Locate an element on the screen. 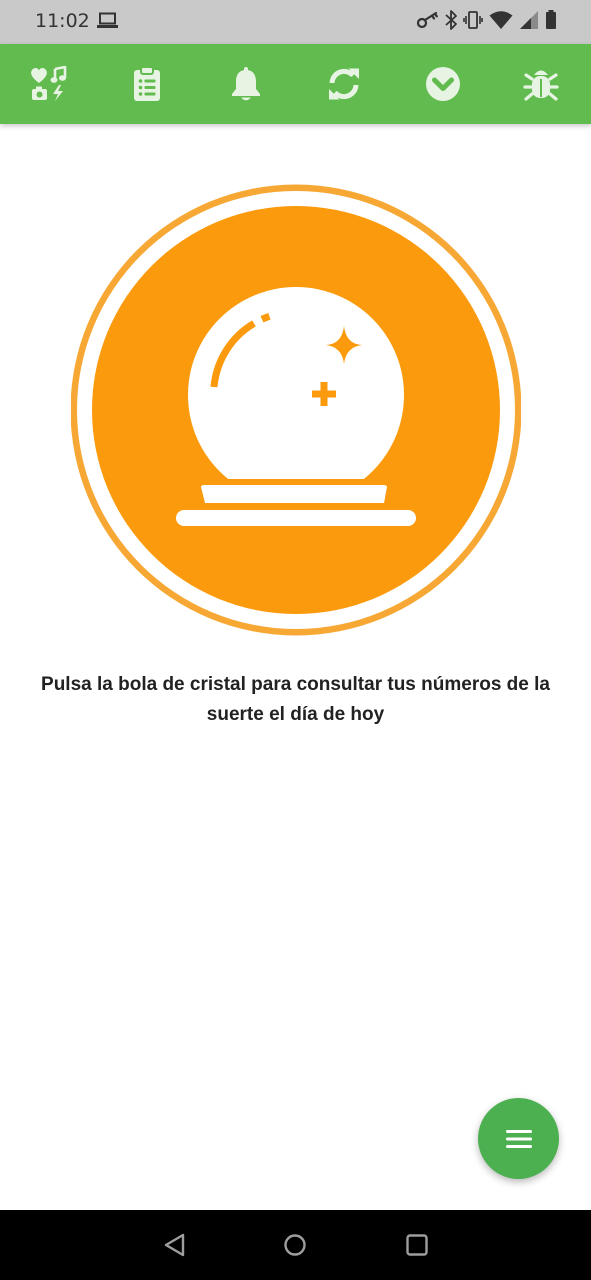 The height and width of the screenshot is (1280, 591). bluetooth-icon is located at coordinates (451, 22).